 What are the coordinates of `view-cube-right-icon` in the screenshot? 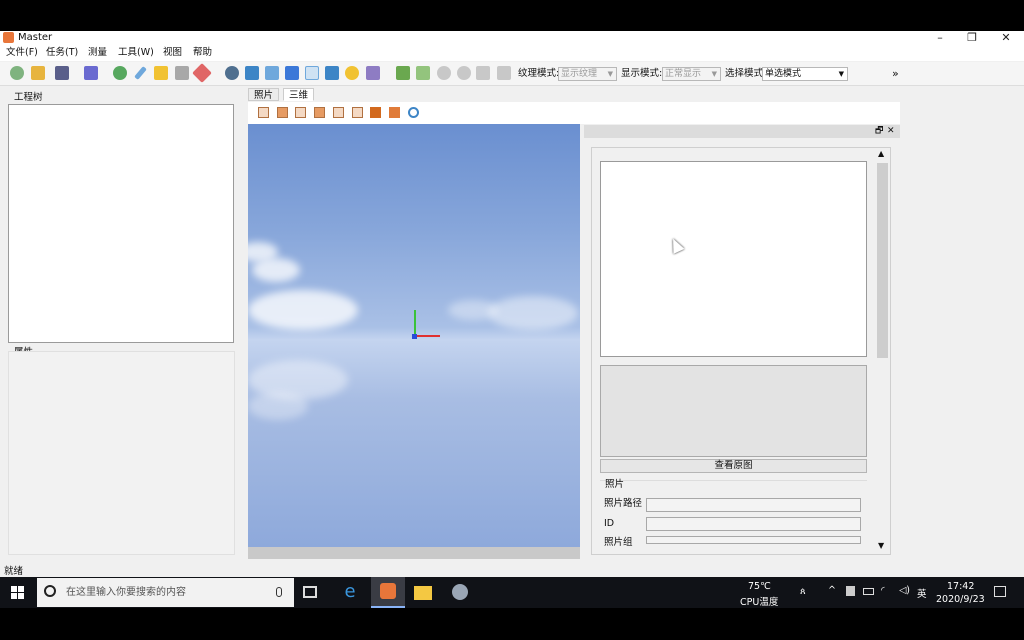 It's located at (319, 112).